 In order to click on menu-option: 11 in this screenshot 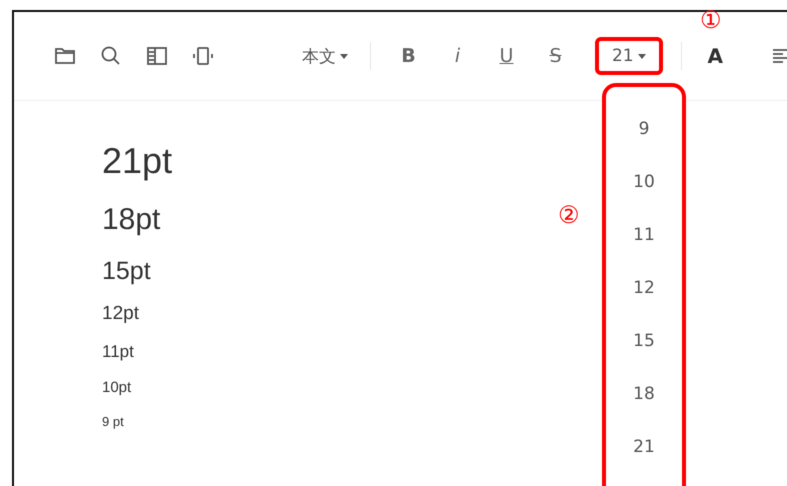, I will do `click(644, 235)`.